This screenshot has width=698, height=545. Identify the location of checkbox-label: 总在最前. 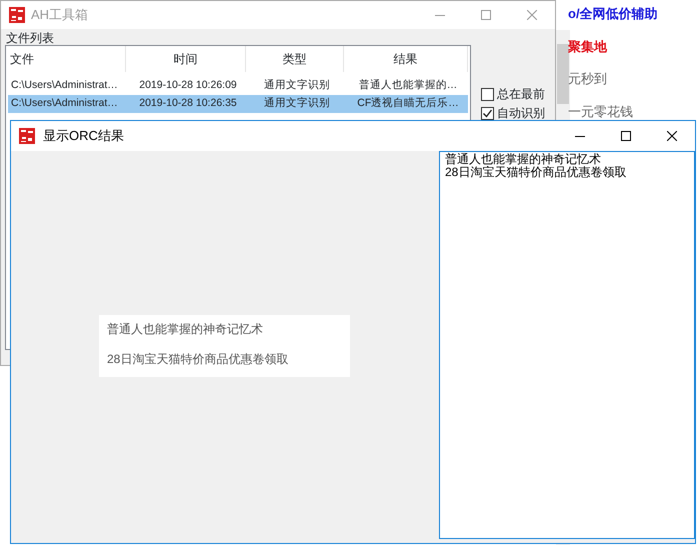
(521, 94).